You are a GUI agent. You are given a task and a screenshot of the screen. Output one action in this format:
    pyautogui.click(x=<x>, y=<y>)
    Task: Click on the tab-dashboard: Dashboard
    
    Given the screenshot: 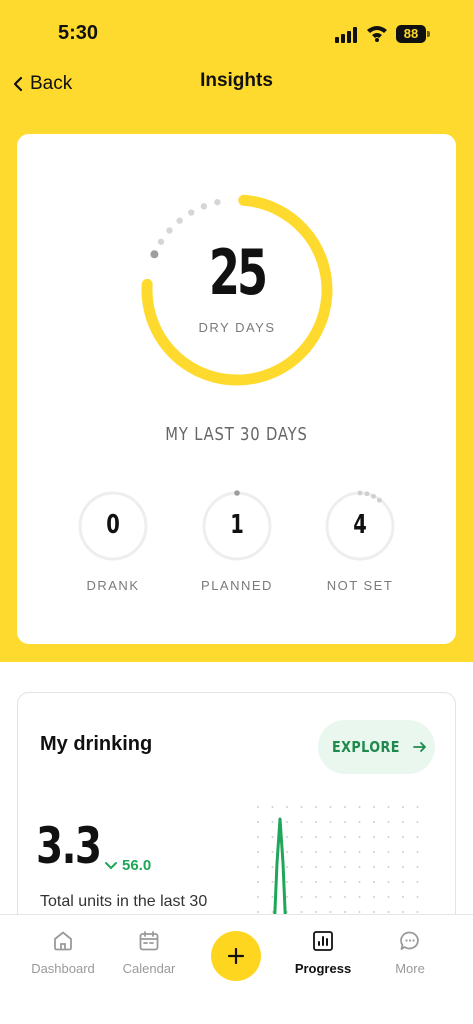 What is the action you would take?
    pyautogui.click(x=63, y=959)
    